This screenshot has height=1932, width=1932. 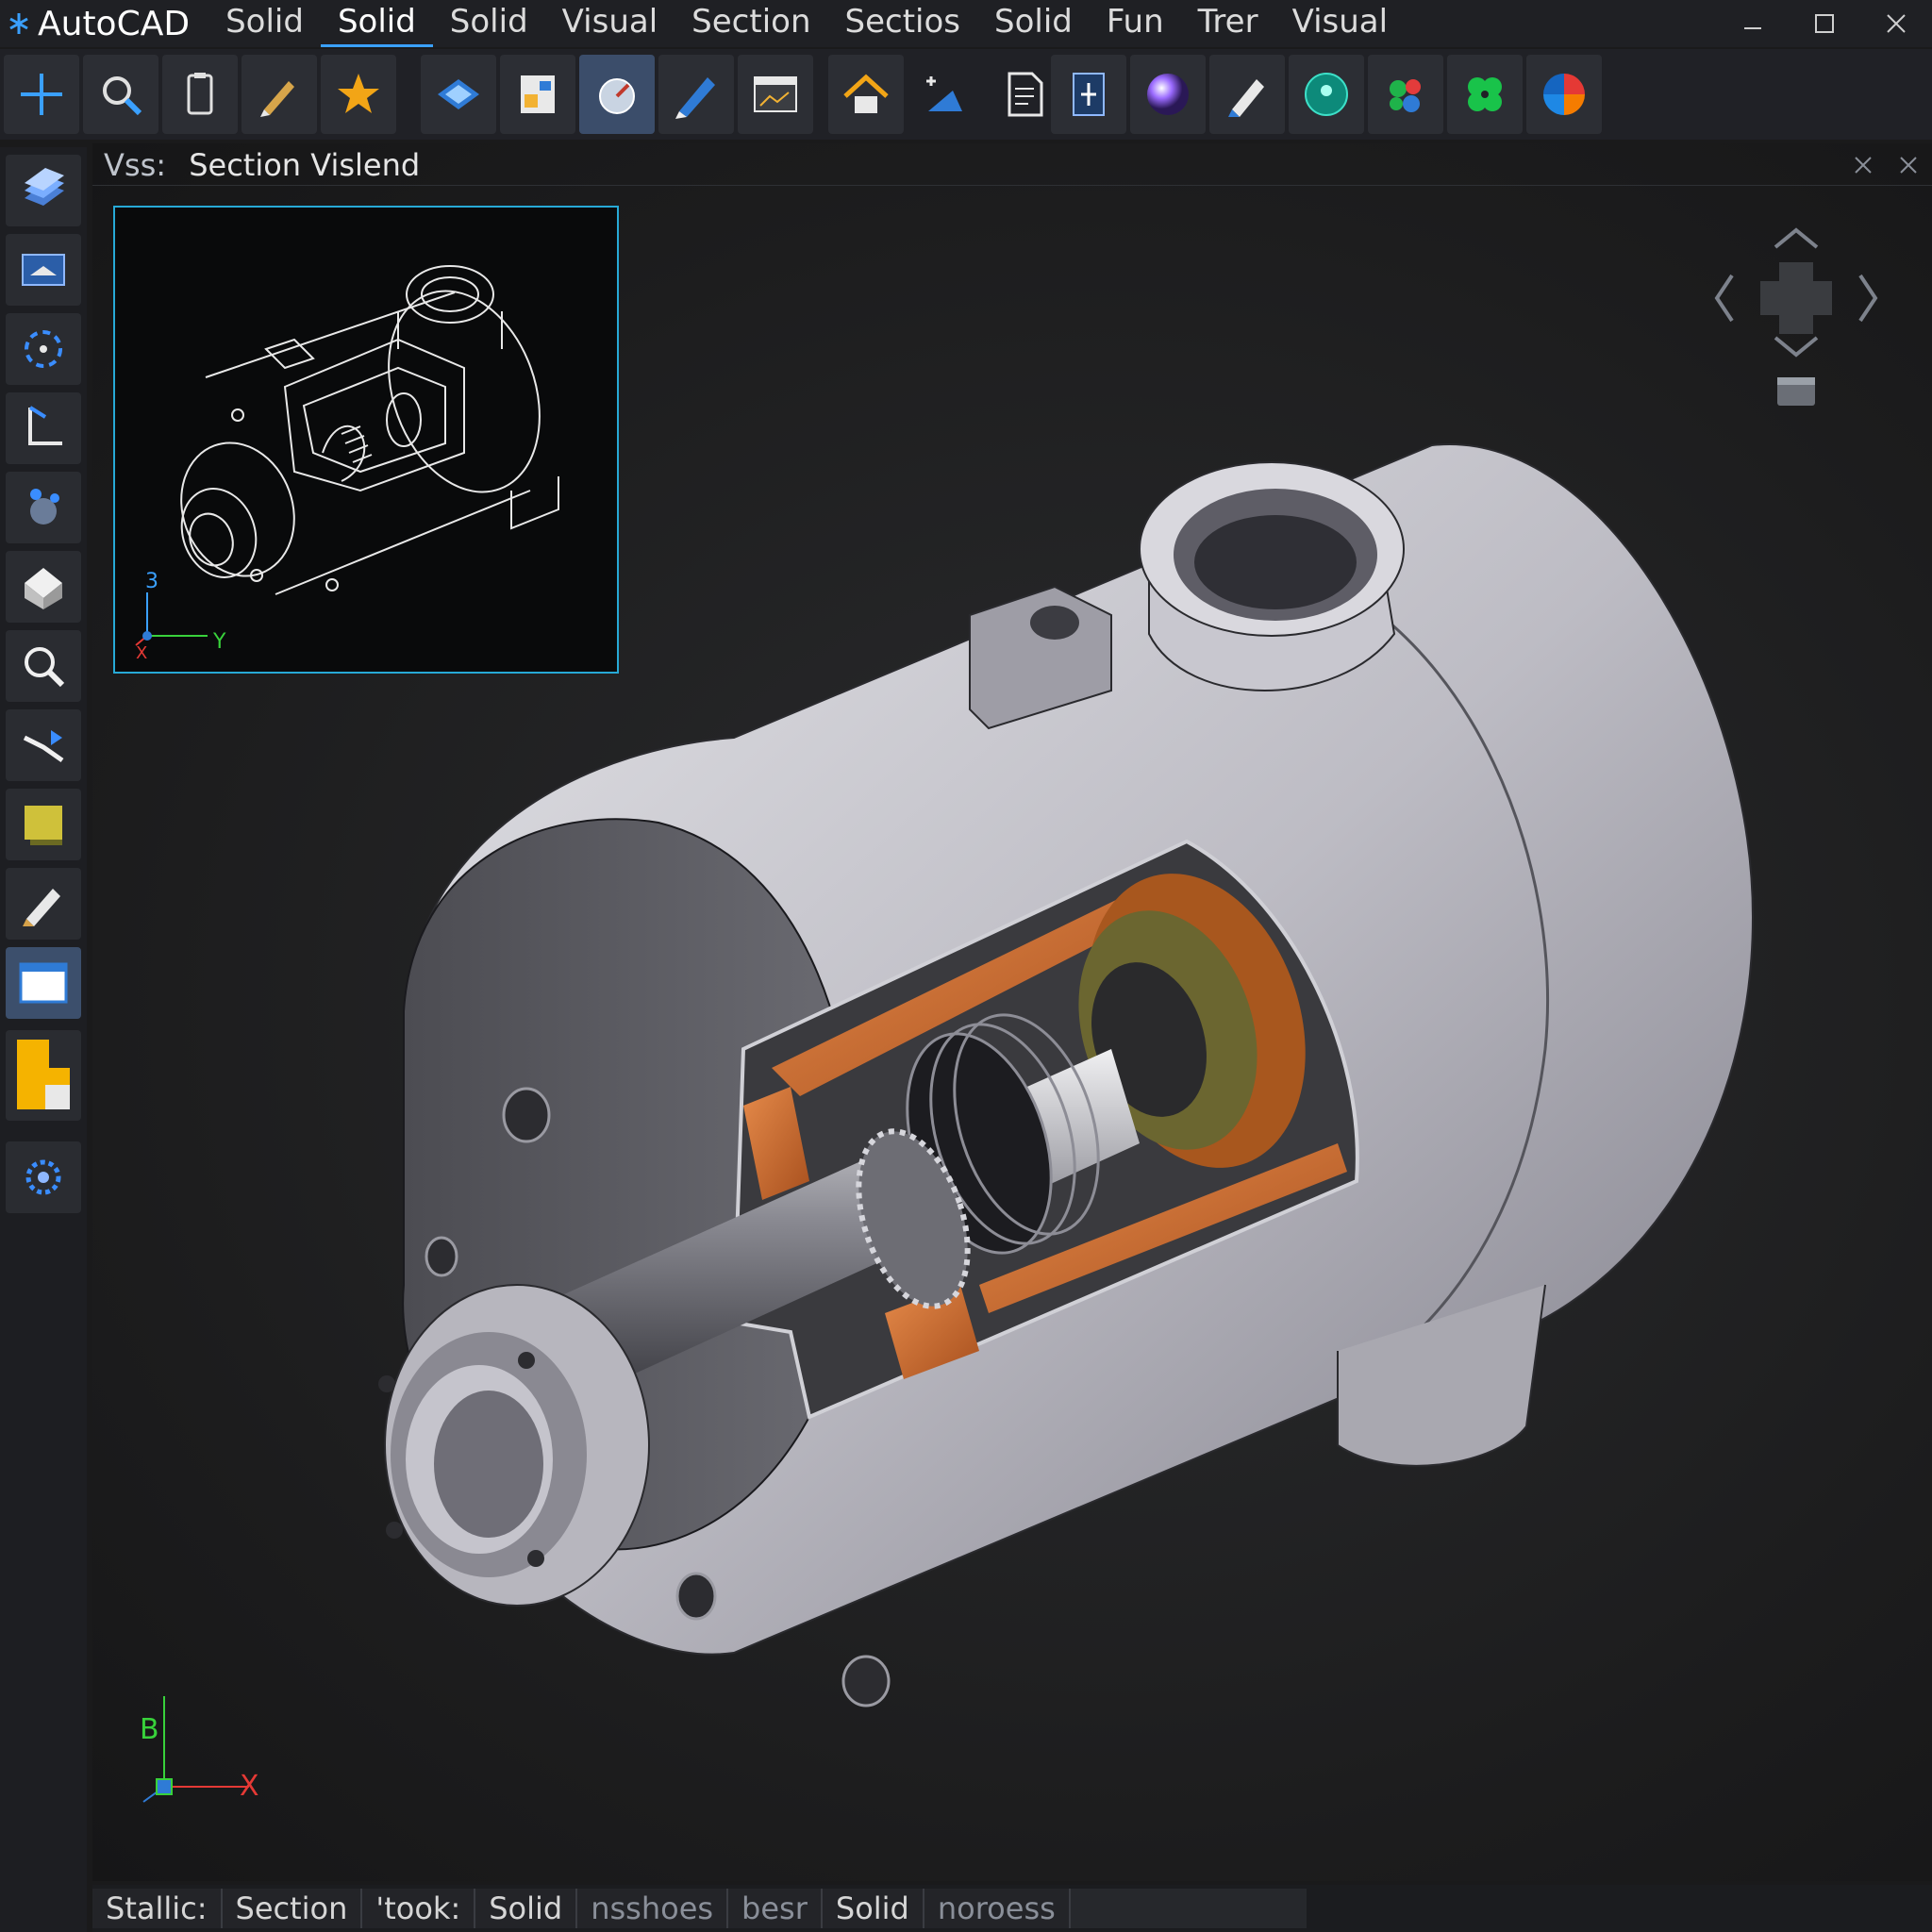 What do you see at coordinates (1405, 94) in the screenshot?
I see `palette-icon` at bounding box center [1405, 94].